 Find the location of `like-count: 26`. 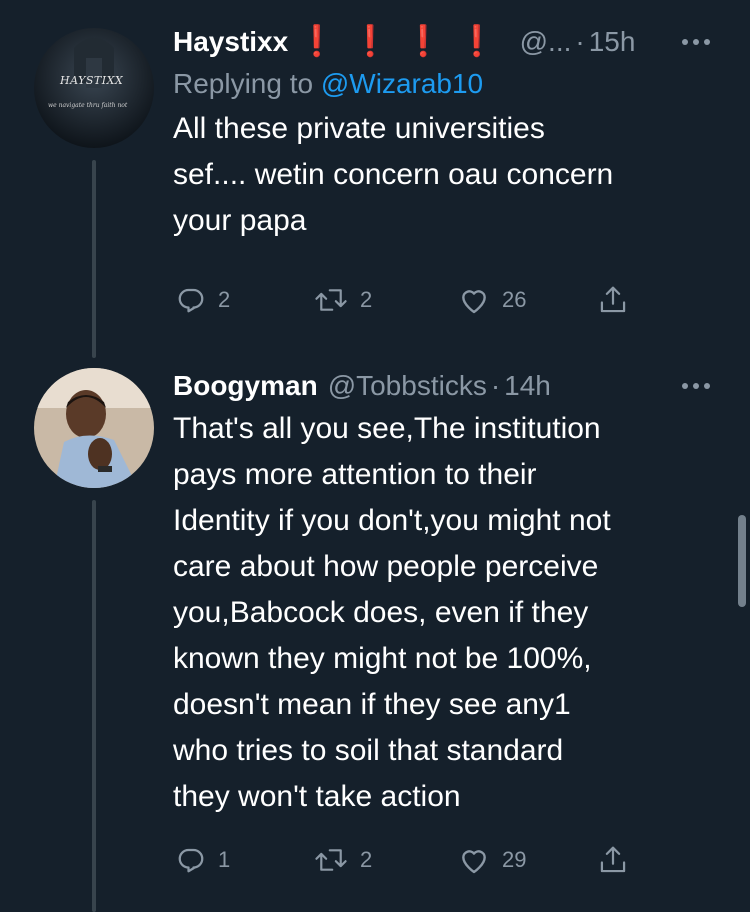

like-count: 26 is located at coordinates (514, 299).